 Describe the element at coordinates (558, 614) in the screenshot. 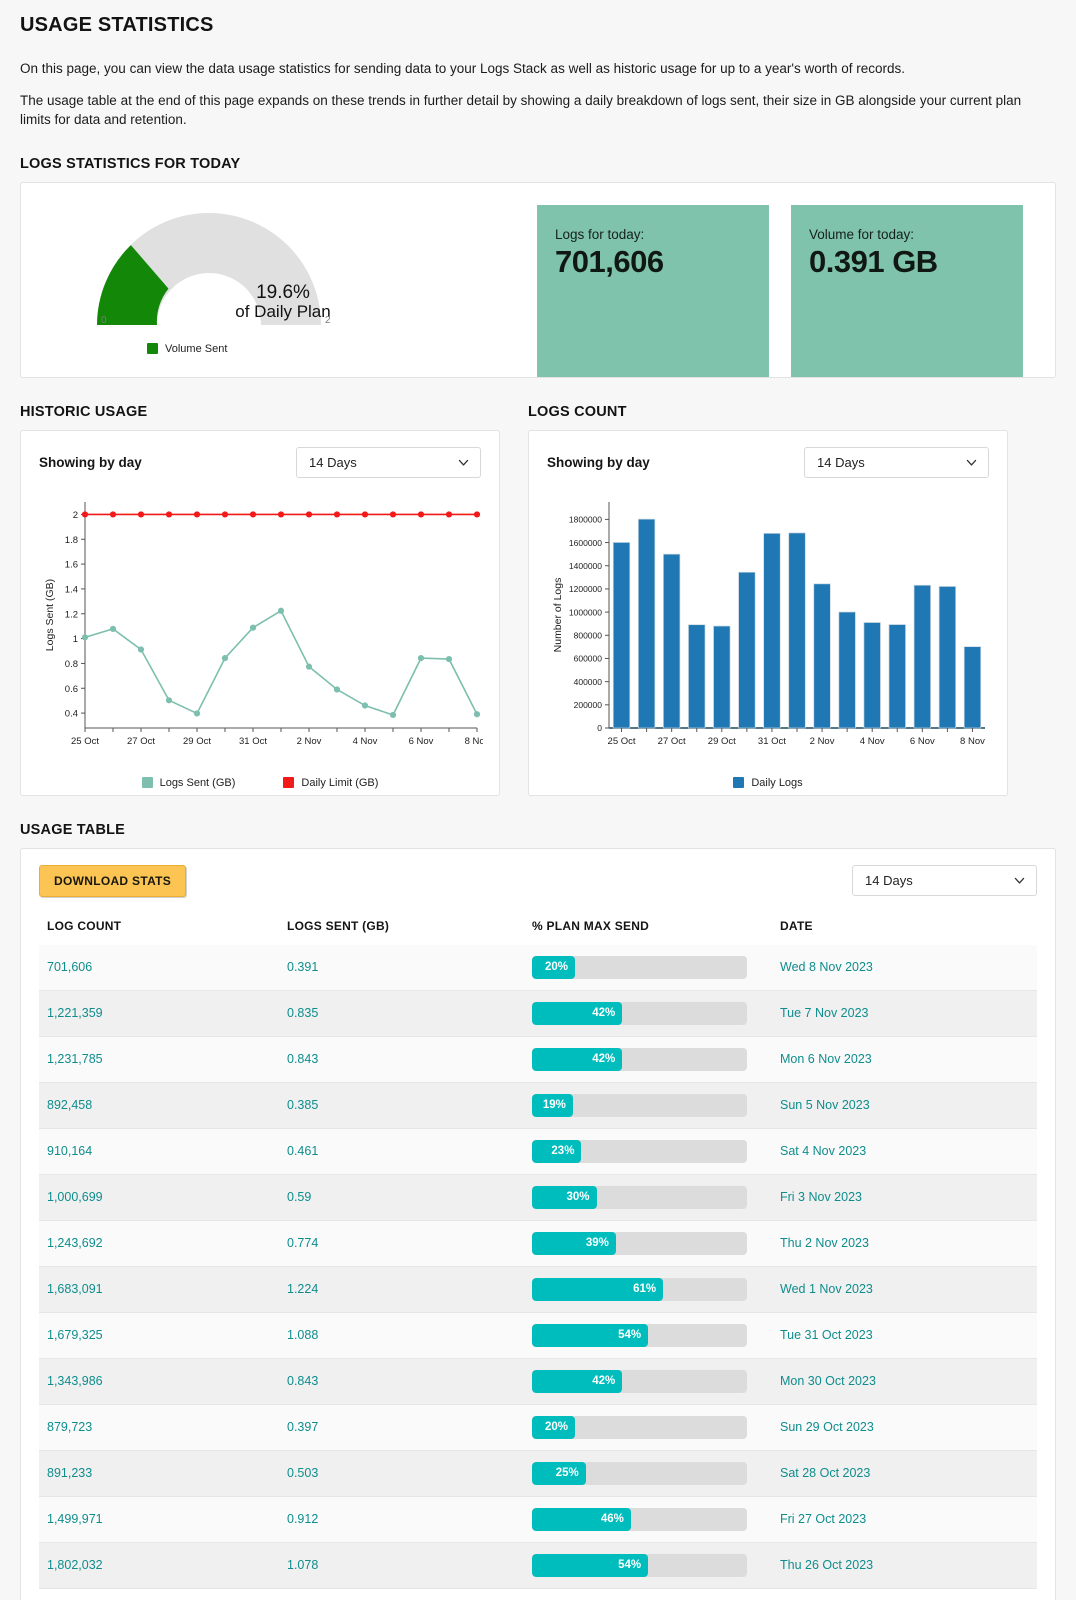

I see `svg-text: Number of Logs` at that location.